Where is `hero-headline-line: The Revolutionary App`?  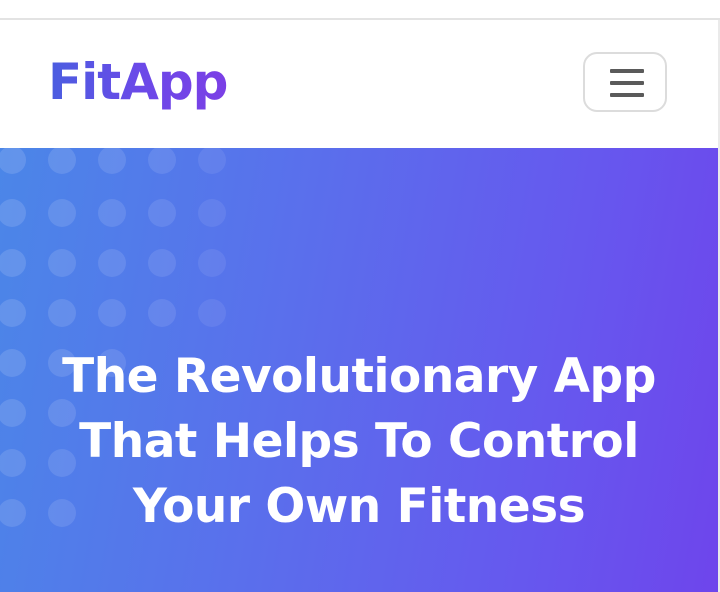 hero-headline-line: The Revolutionary App is located at coordinates (359, 376).